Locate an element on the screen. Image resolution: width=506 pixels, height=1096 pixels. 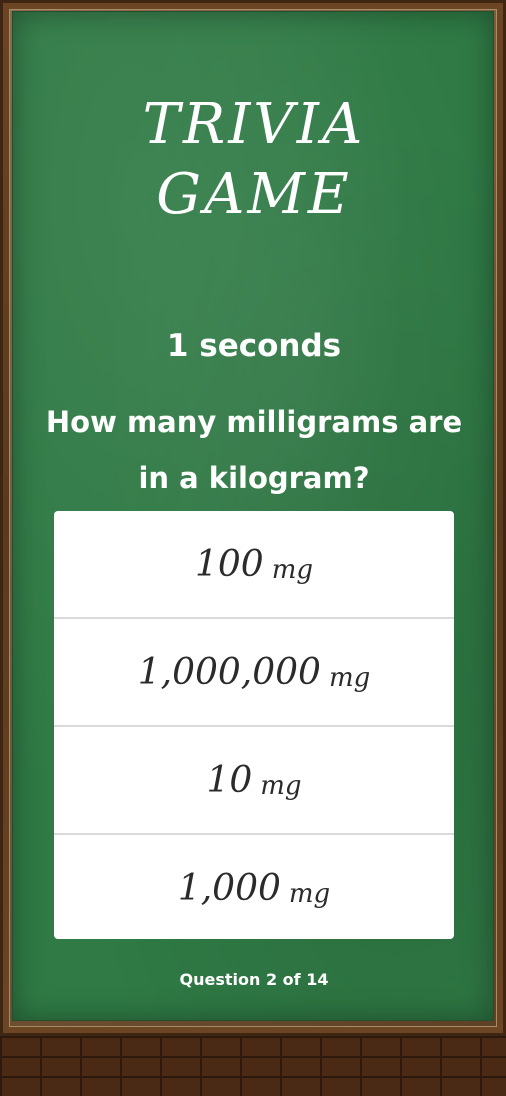
answer-value: 10 is located at coordinates (229, 780).